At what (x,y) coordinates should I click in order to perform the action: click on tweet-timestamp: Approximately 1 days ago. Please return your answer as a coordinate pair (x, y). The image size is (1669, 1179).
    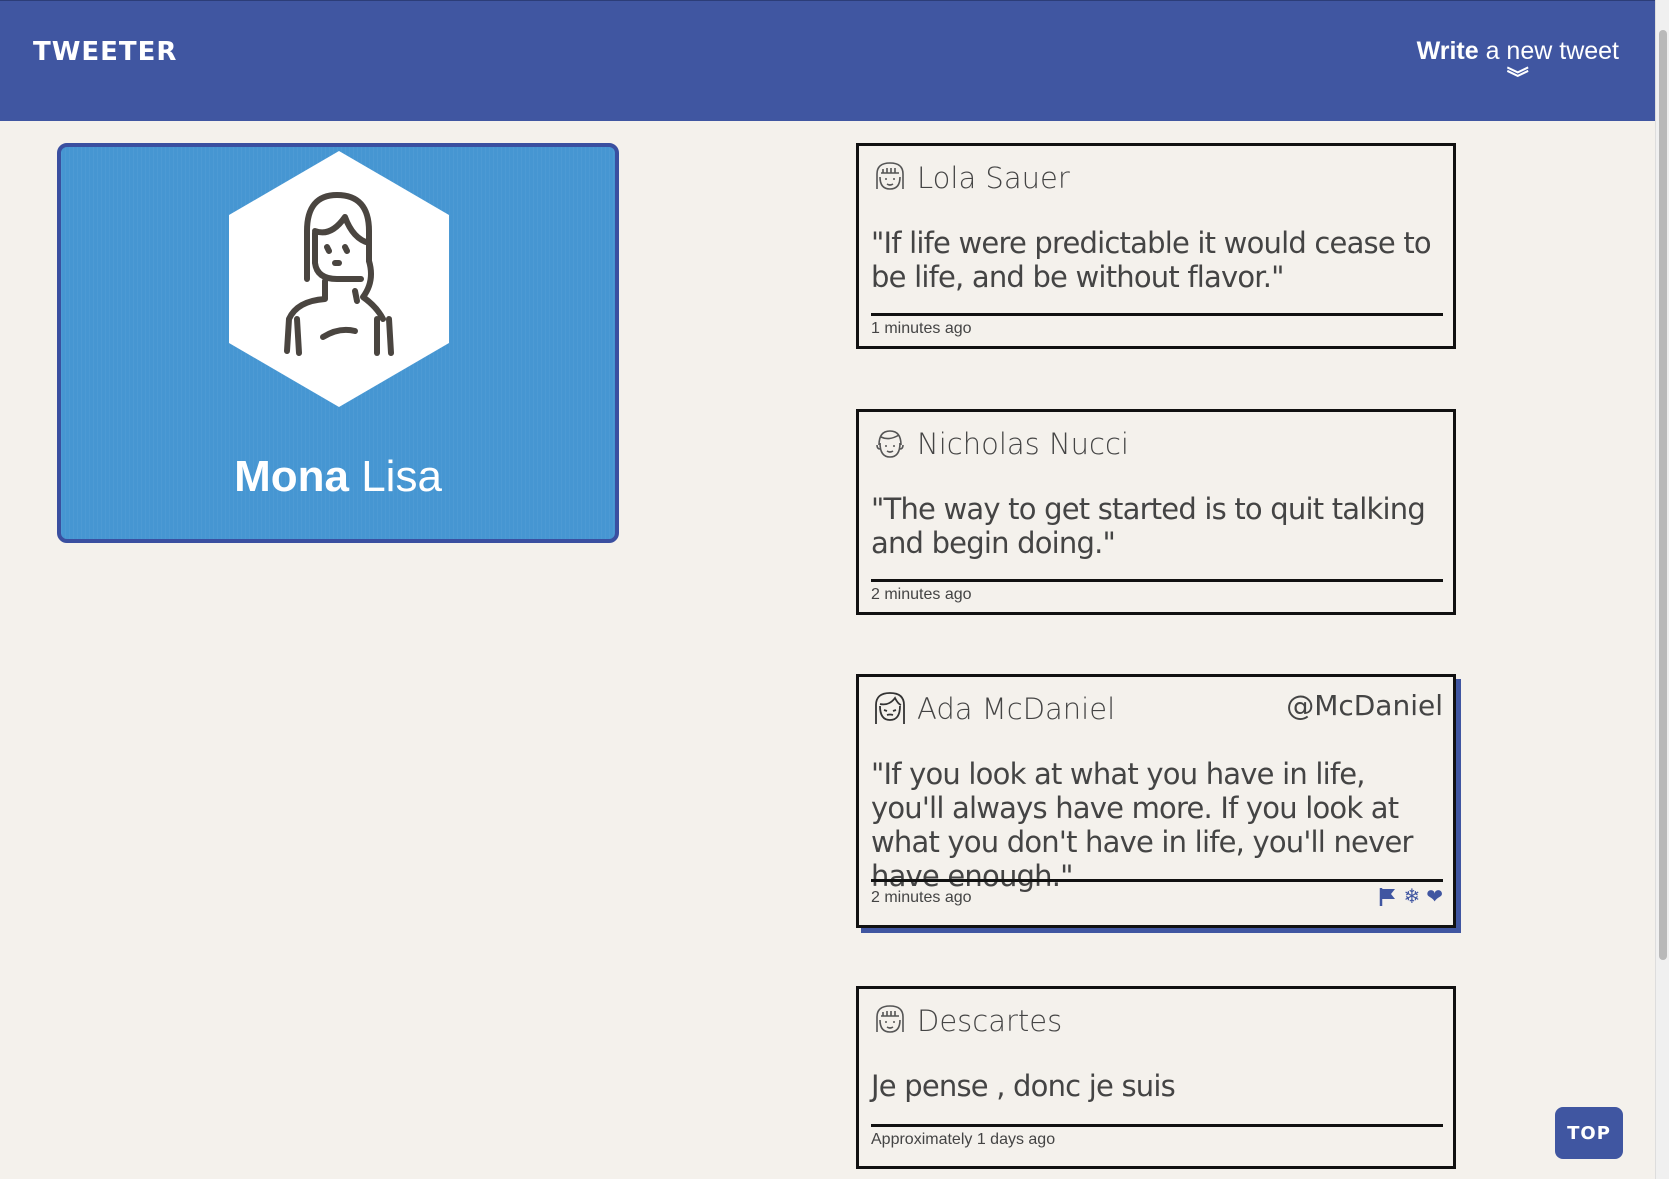
    Looking at the image, I should click on (963, 1139).